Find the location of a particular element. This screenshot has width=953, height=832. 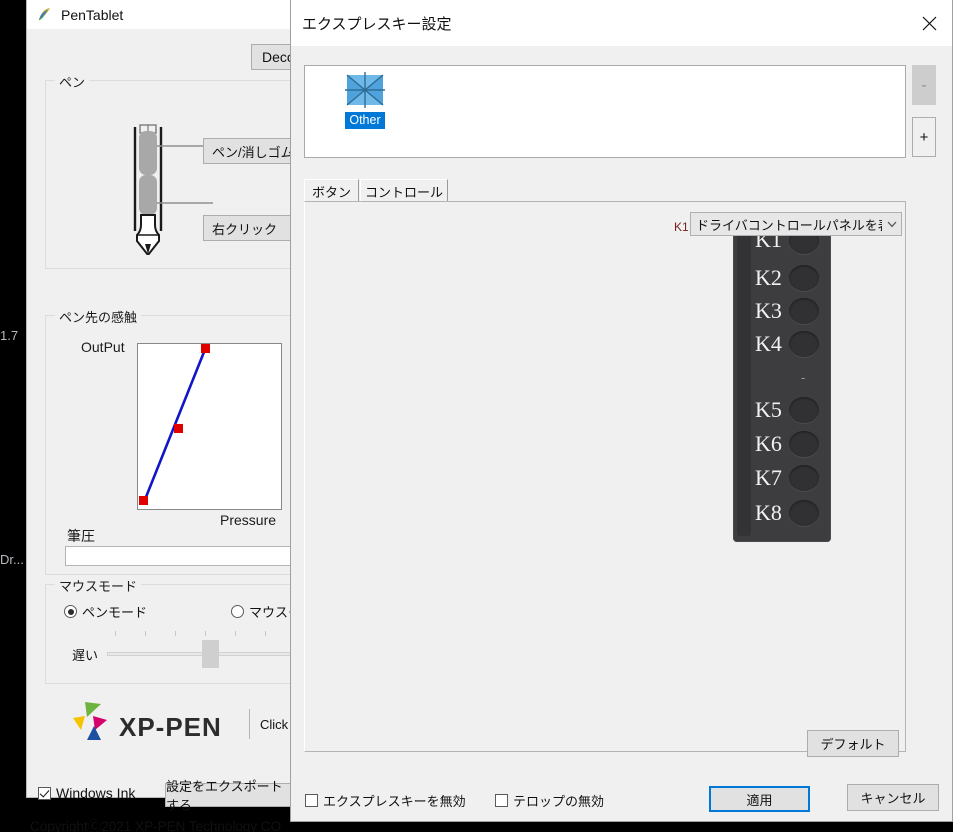

dialog-title: エクスプレスキー設定 is located at coordinates (377, 24).